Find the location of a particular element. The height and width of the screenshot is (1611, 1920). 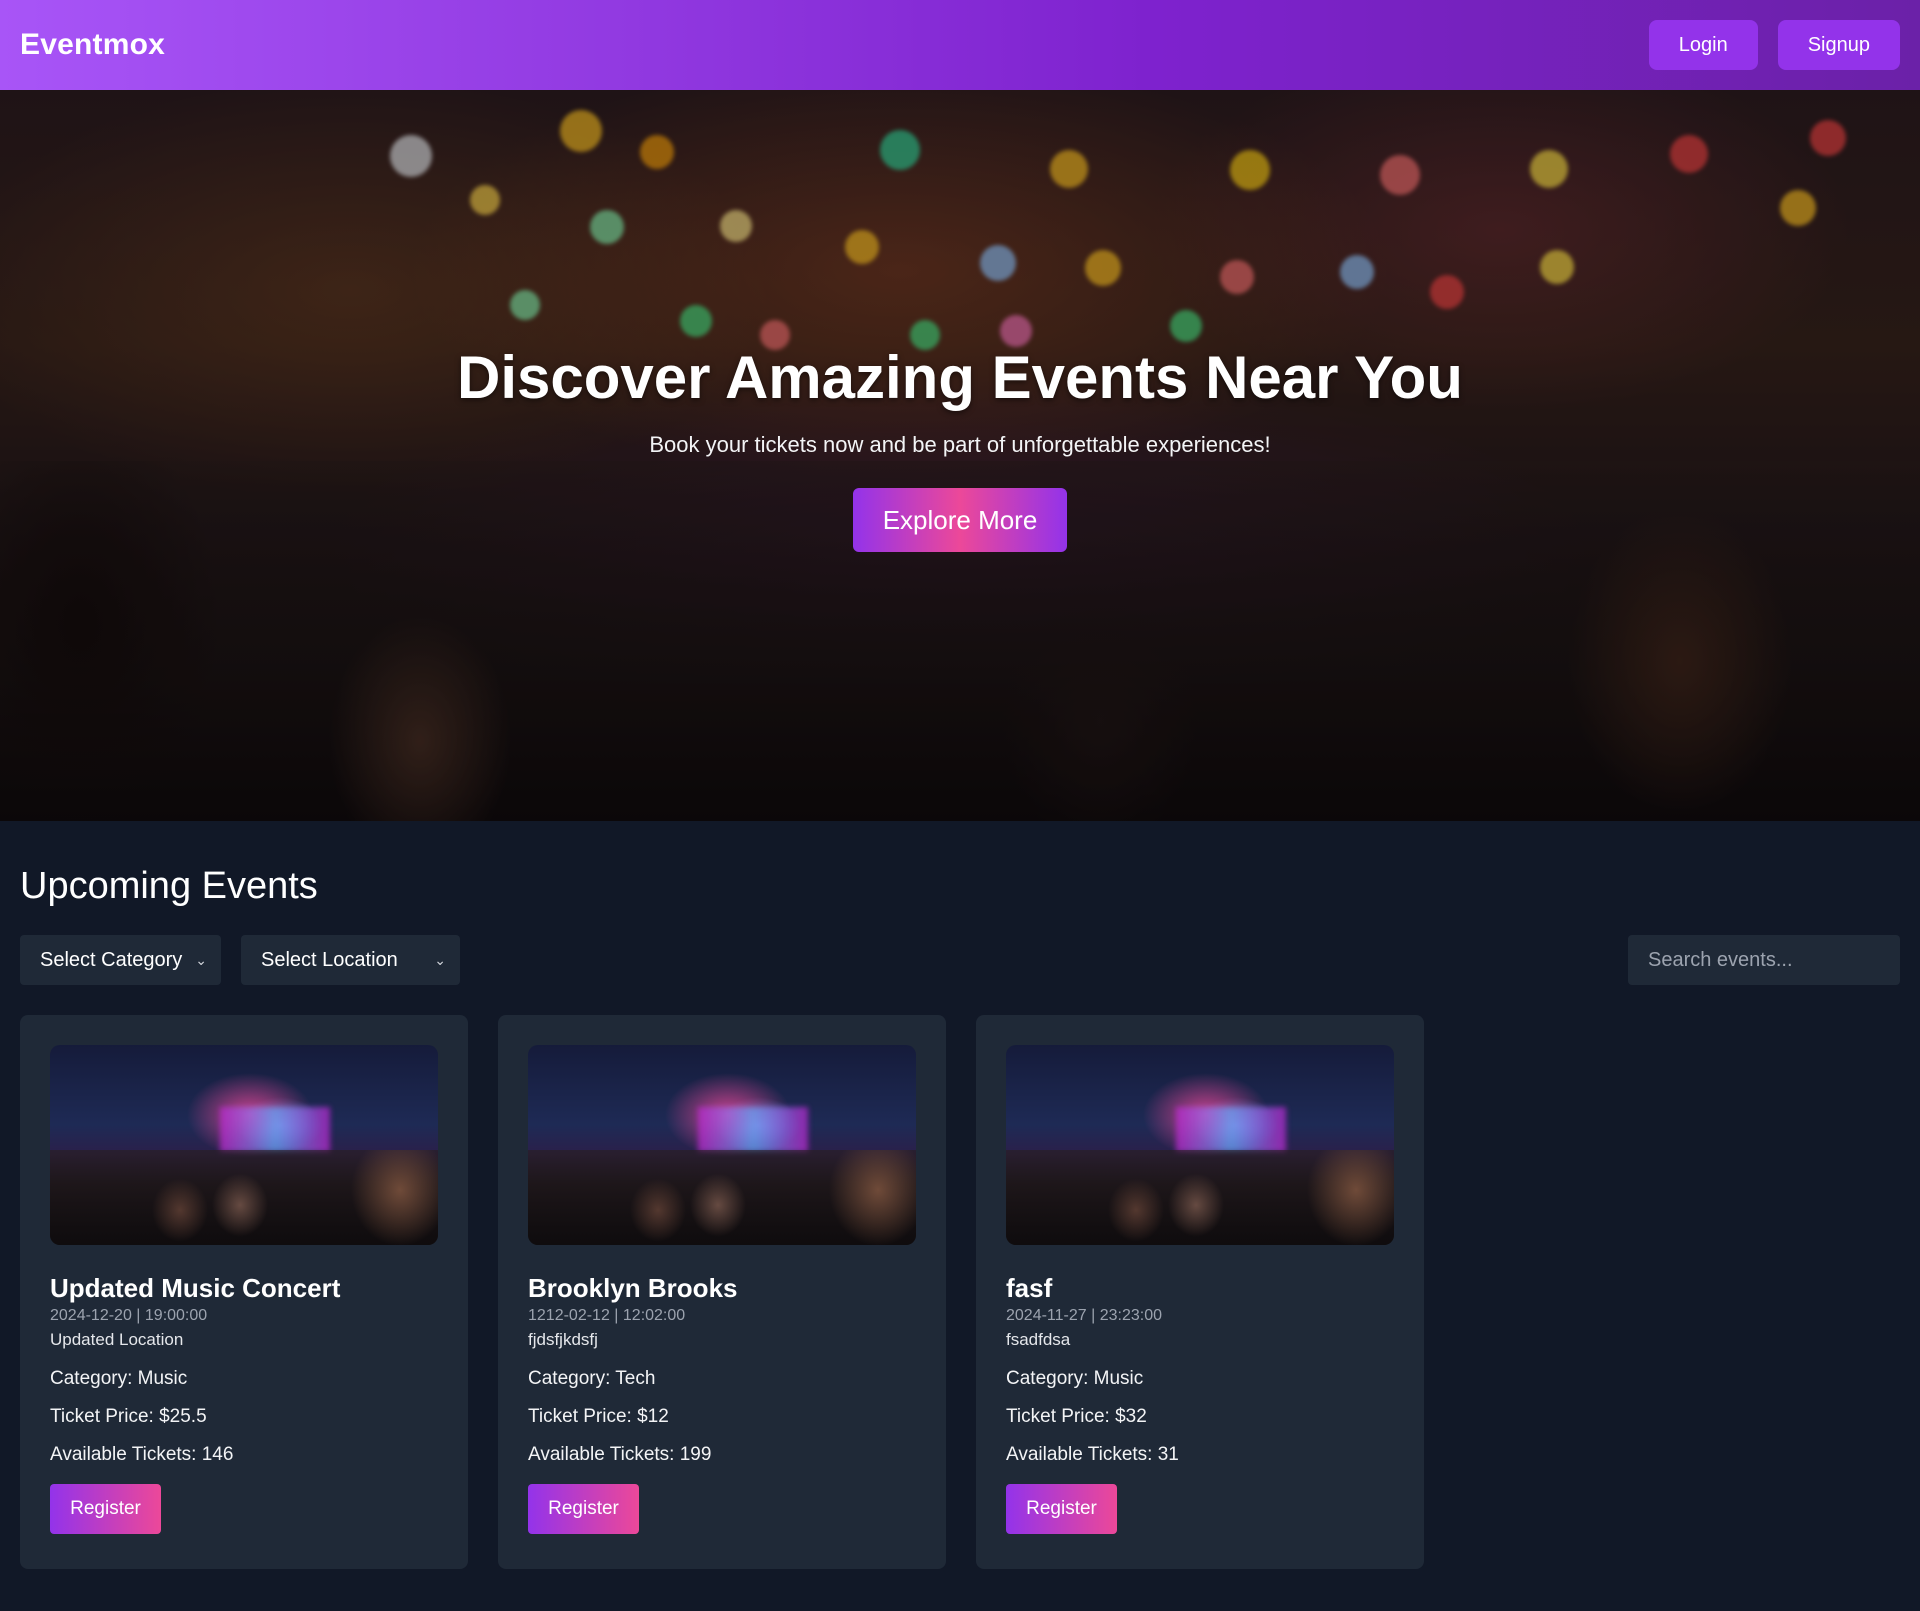

event-available-tickets: Available Tickets: 146 is located at coordinates (142, 1454).